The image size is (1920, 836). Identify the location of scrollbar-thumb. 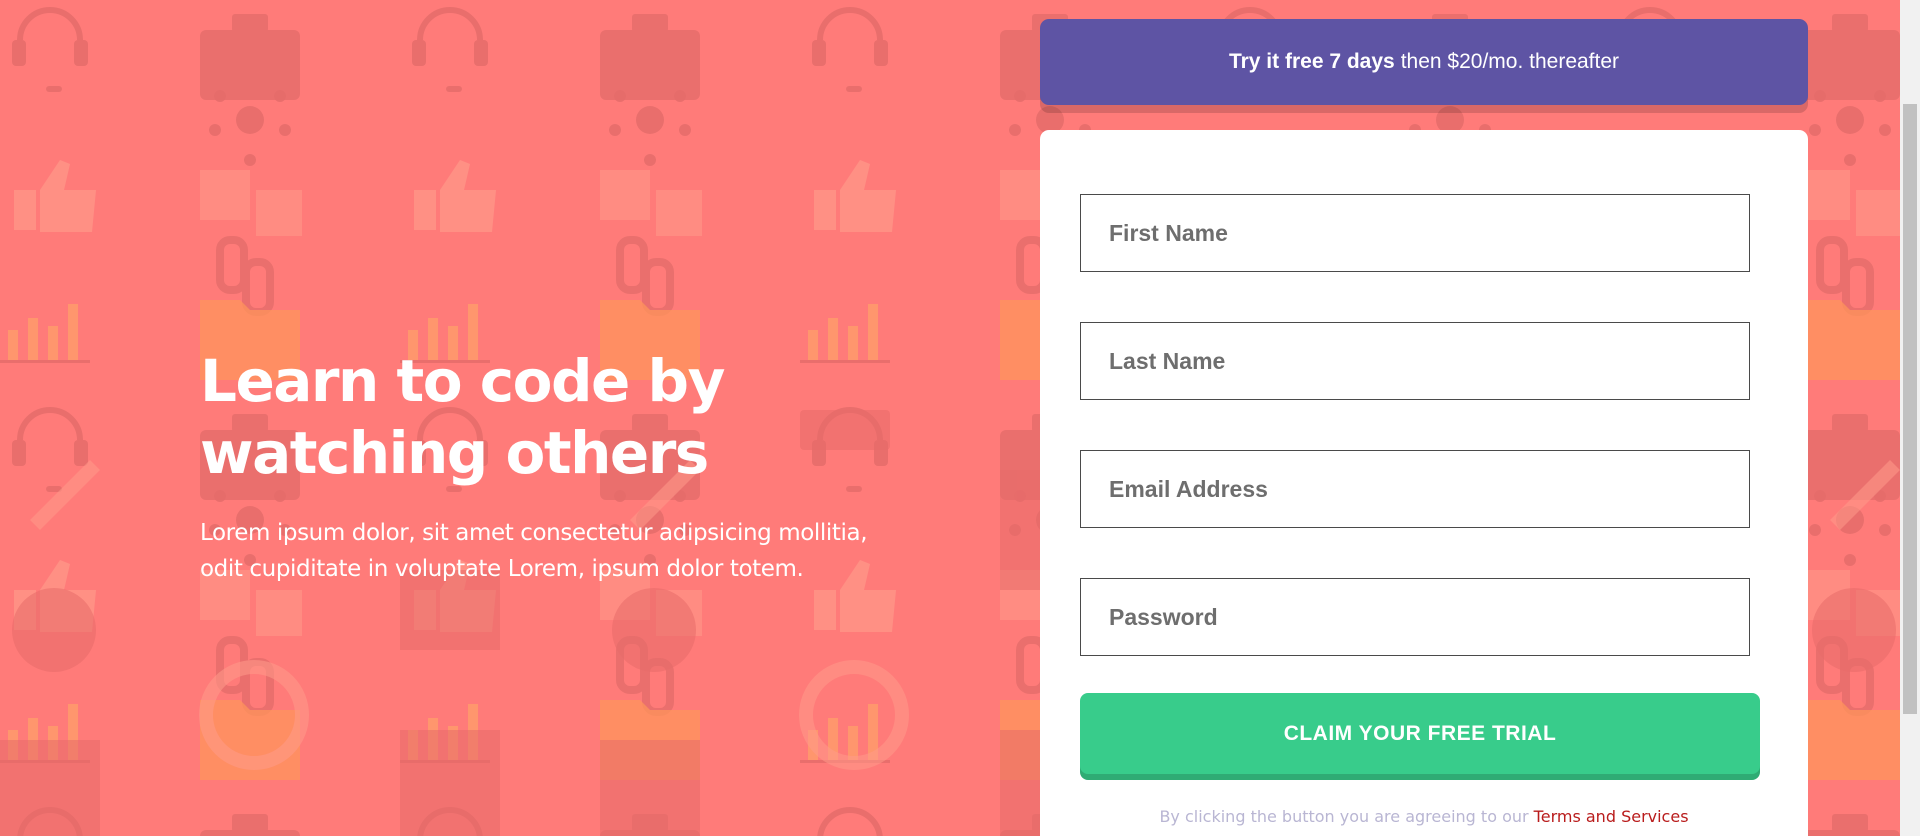
(1910, 409).